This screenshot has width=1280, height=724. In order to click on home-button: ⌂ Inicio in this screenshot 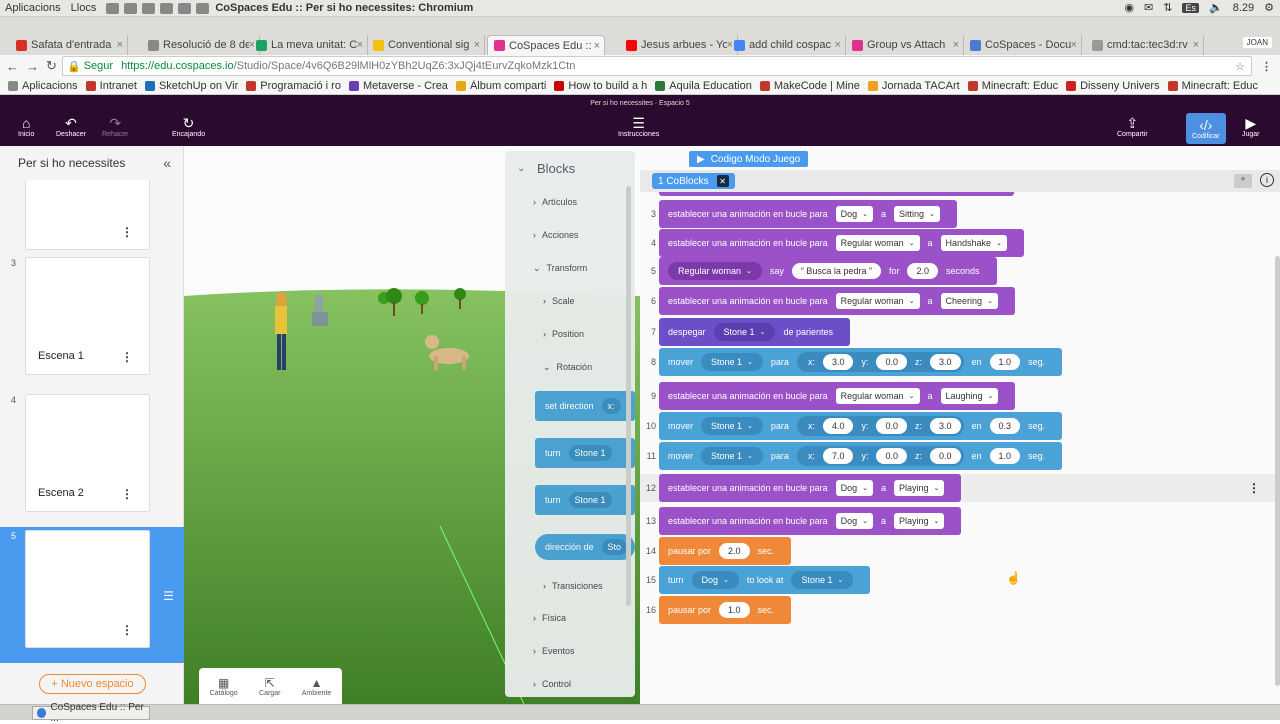, I will do `click(26, 126)`.